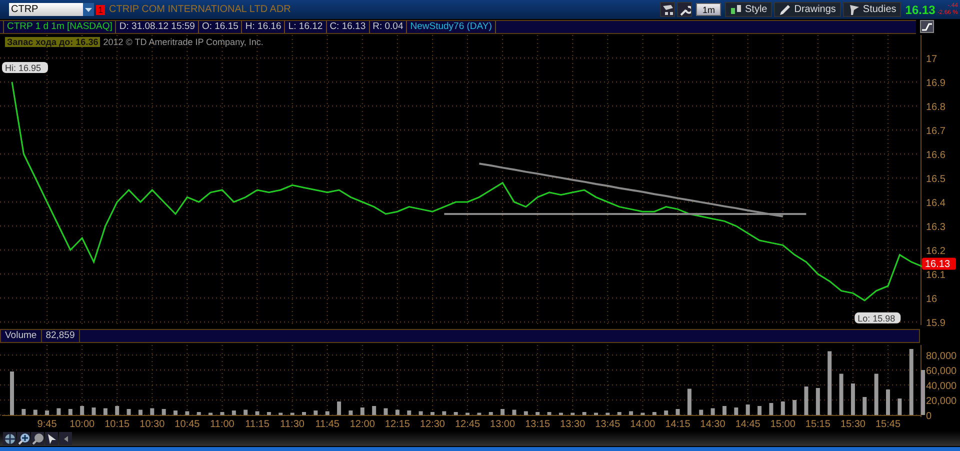 This screenshot has height=451, width=960. What do you see at coordinates (713, 424) in the screenshot?
I see `time-label: 14:30` at bounding box center [713, 424].